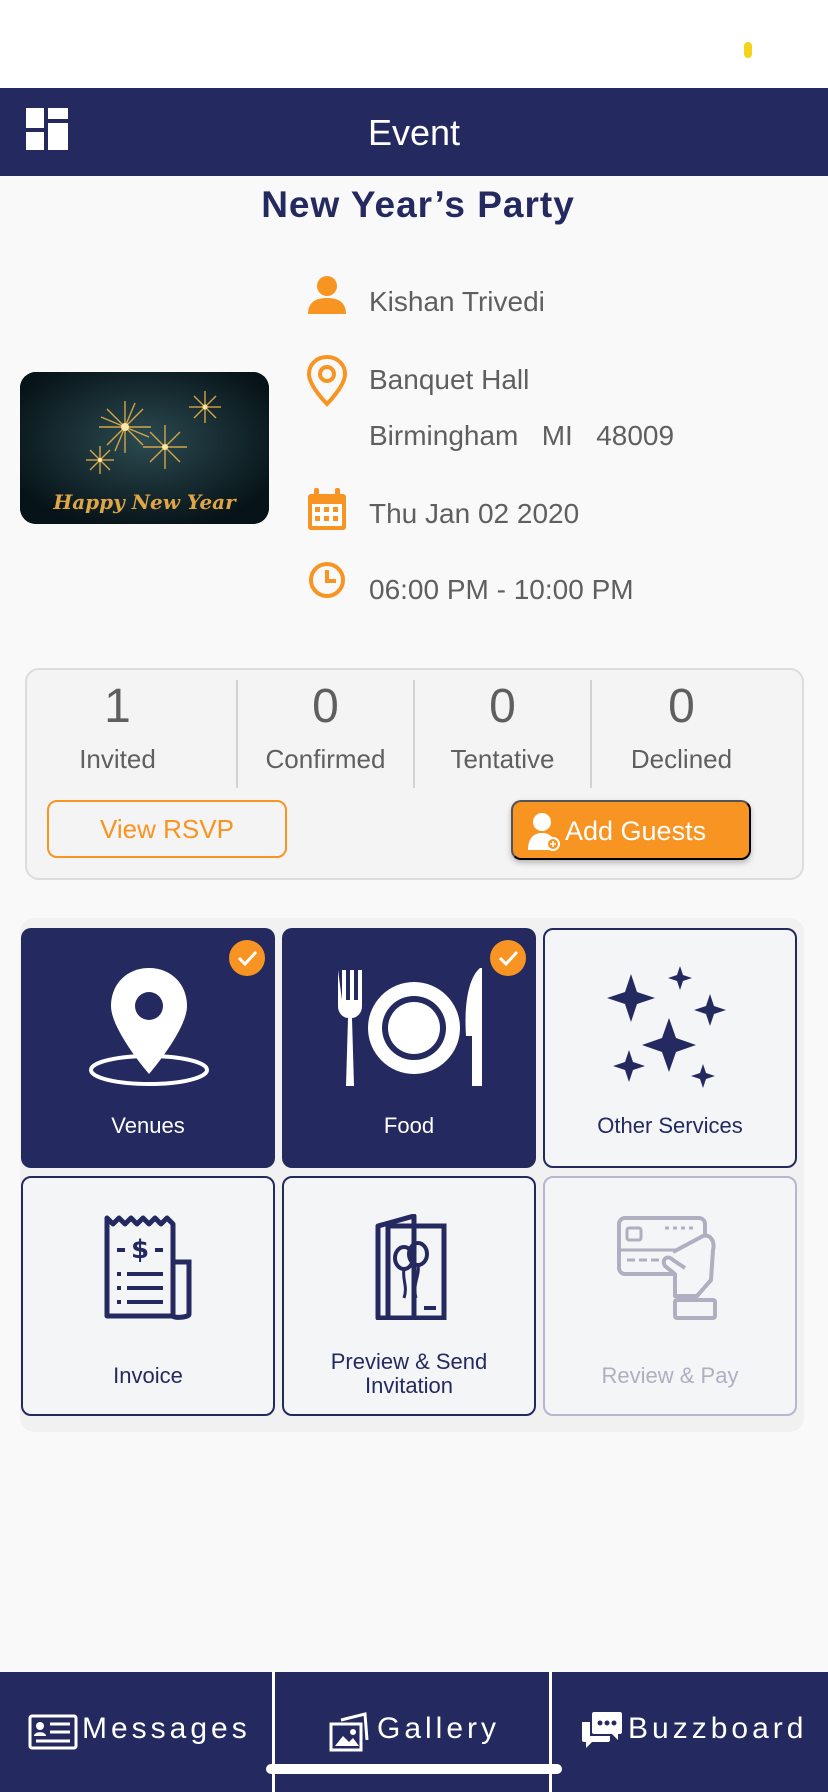  What do you see at coordinates (327, 509) in the screenshot?
I see `calendar-icon` at bounding box center [327, 509].